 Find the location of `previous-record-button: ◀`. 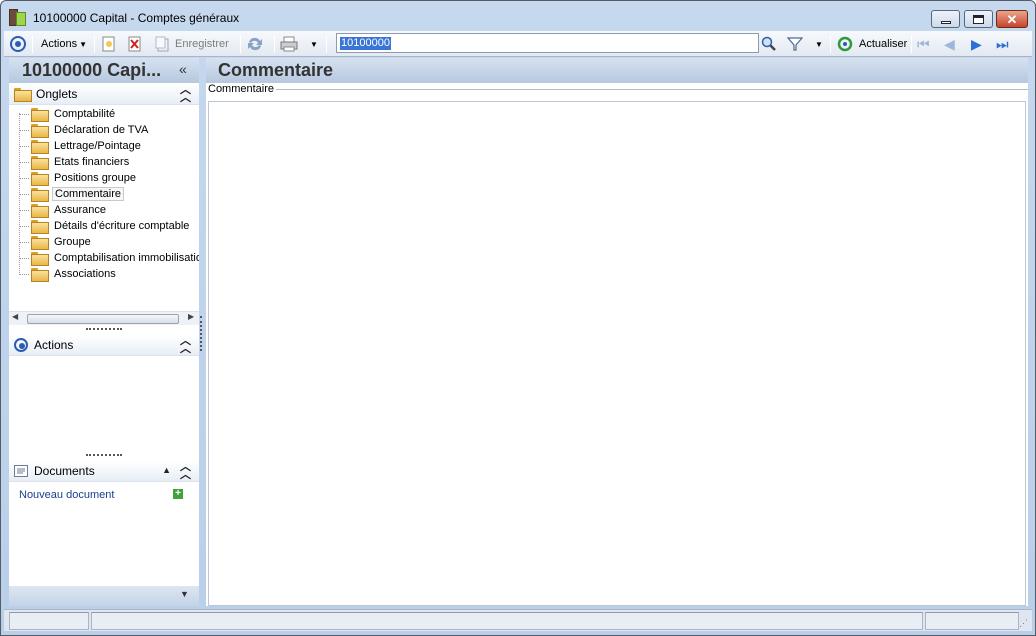

previous-record-button: ◀ is located at coordinates (949, 44).